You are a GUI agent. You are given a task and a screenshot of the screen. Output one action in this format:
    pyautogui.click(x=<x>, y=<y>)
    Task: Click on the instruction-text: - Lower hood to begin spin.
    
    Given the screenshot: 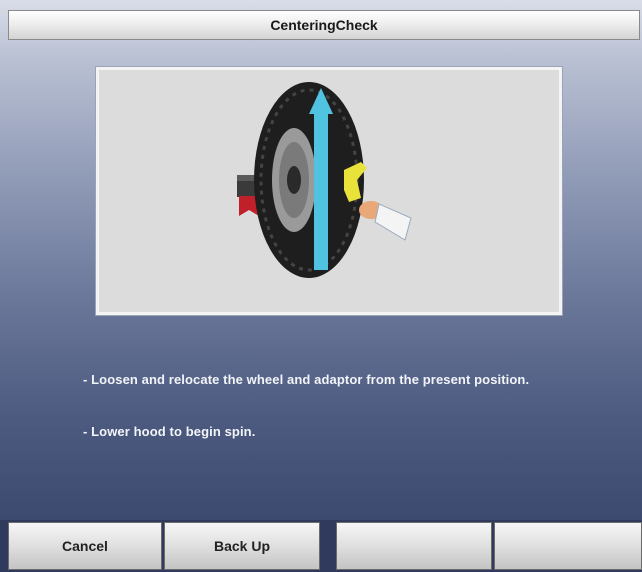 What is the action you would take?
    pyautogui.click(x=169, y=431)
    